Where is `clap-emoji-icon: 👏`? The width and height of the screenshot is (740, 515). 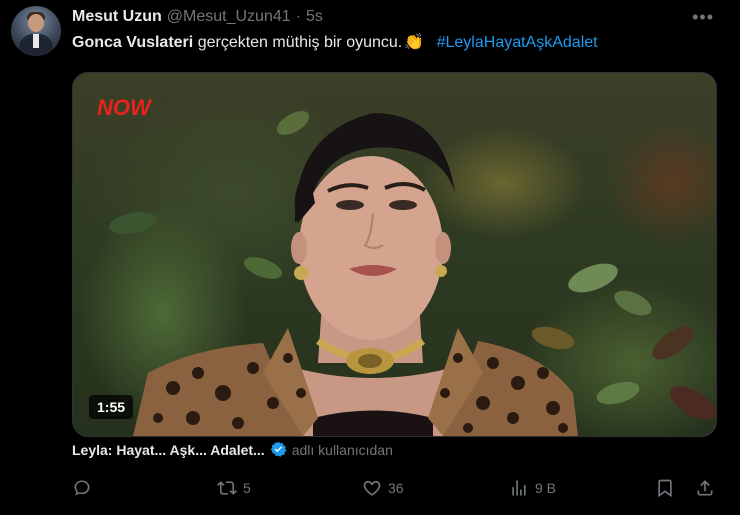
clap-emoji-icon: 👏 is located at coordinates (414, 42).